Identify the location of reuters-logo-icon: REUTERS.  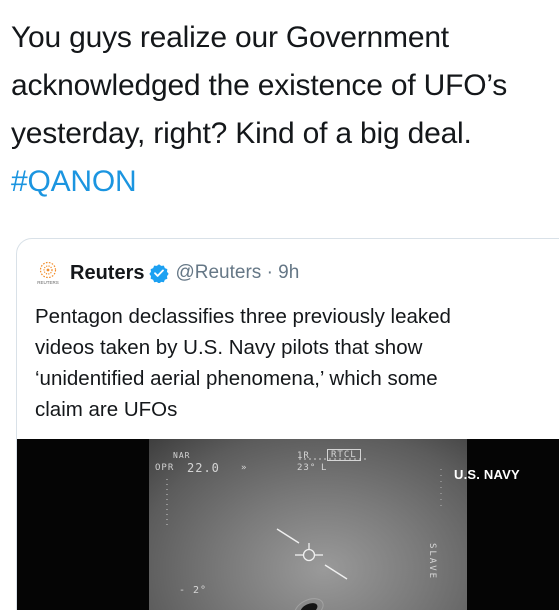
(48, 273).